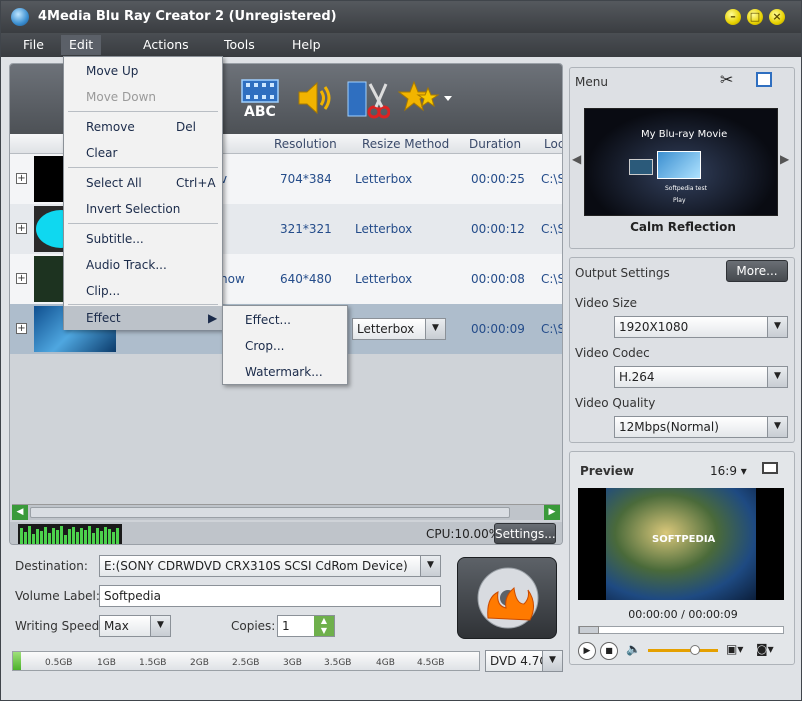  Describe the element at coordinates (701, 427) in the screenshot. I see `video-quality-select: 12Mbps(Normal) ▼` at that location.